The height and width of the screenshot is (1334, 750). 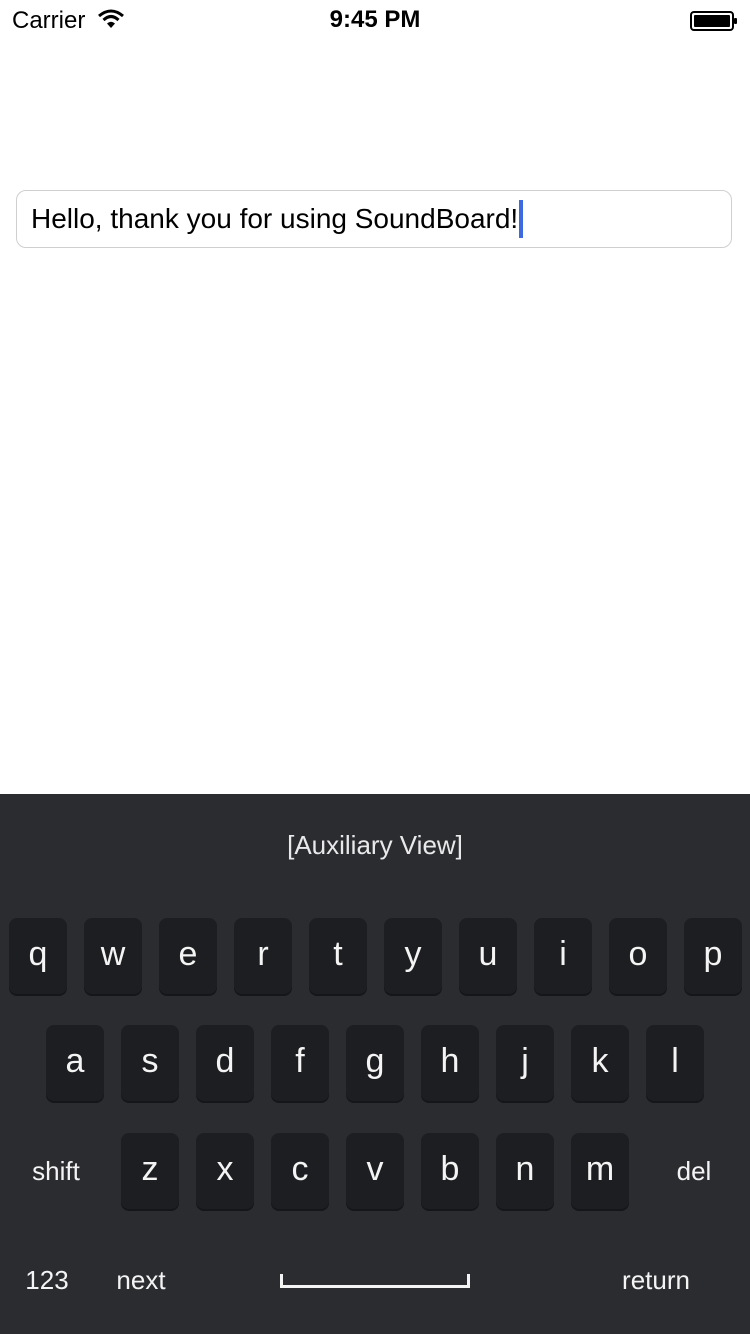 What do you see at coordinates (275, 218) in the screenshot?
I see `text-field-value: Hello, thank you for using SoundBoard!` at bounding box center [275, 218].